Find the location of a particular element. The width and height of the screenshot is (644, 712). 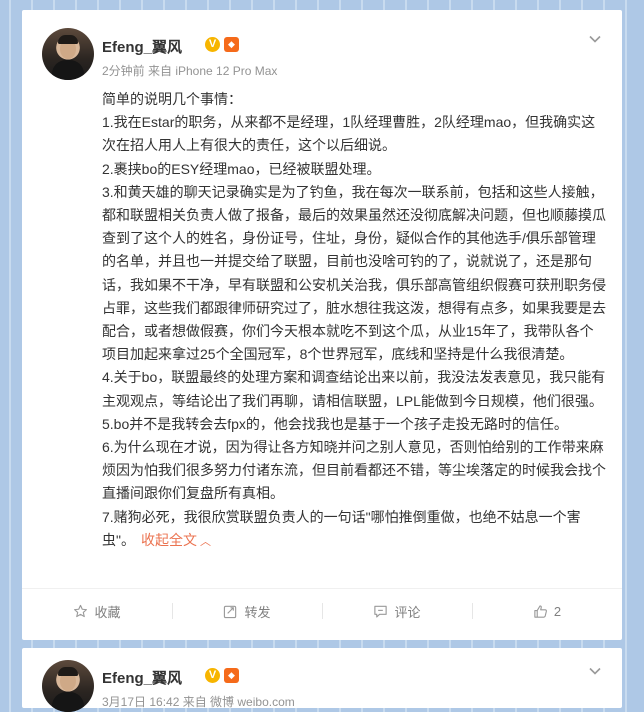

favorite-label: 收藏 is located at coordinates (107, 612).